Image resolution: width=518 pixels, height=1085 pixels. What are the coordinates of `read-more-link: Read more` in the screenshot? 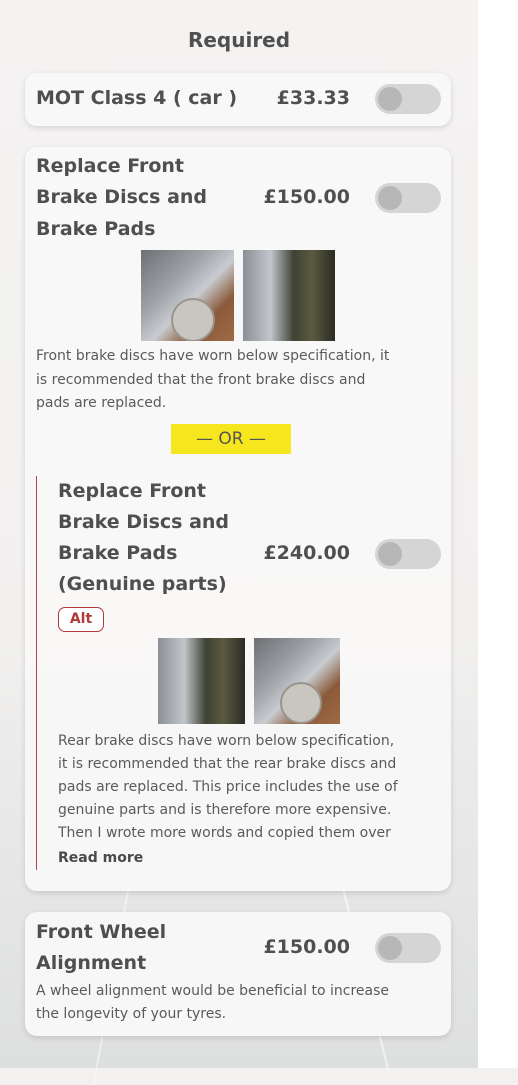 It's located at (100, 858).